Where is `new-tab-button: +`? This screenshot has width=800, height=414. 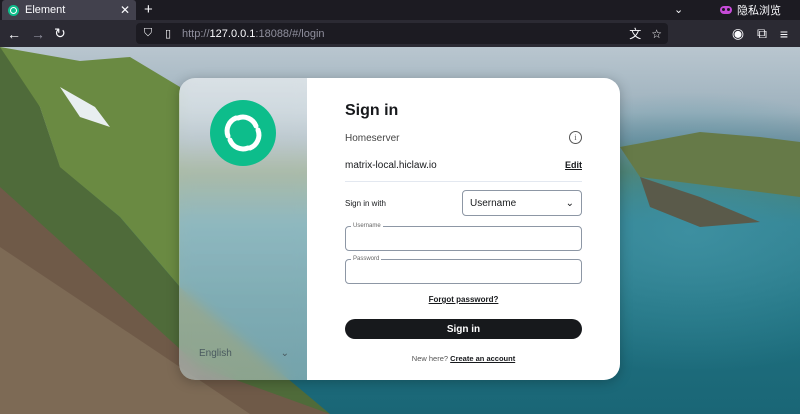
new-tab-button: + is located at coordinates (148, 10).